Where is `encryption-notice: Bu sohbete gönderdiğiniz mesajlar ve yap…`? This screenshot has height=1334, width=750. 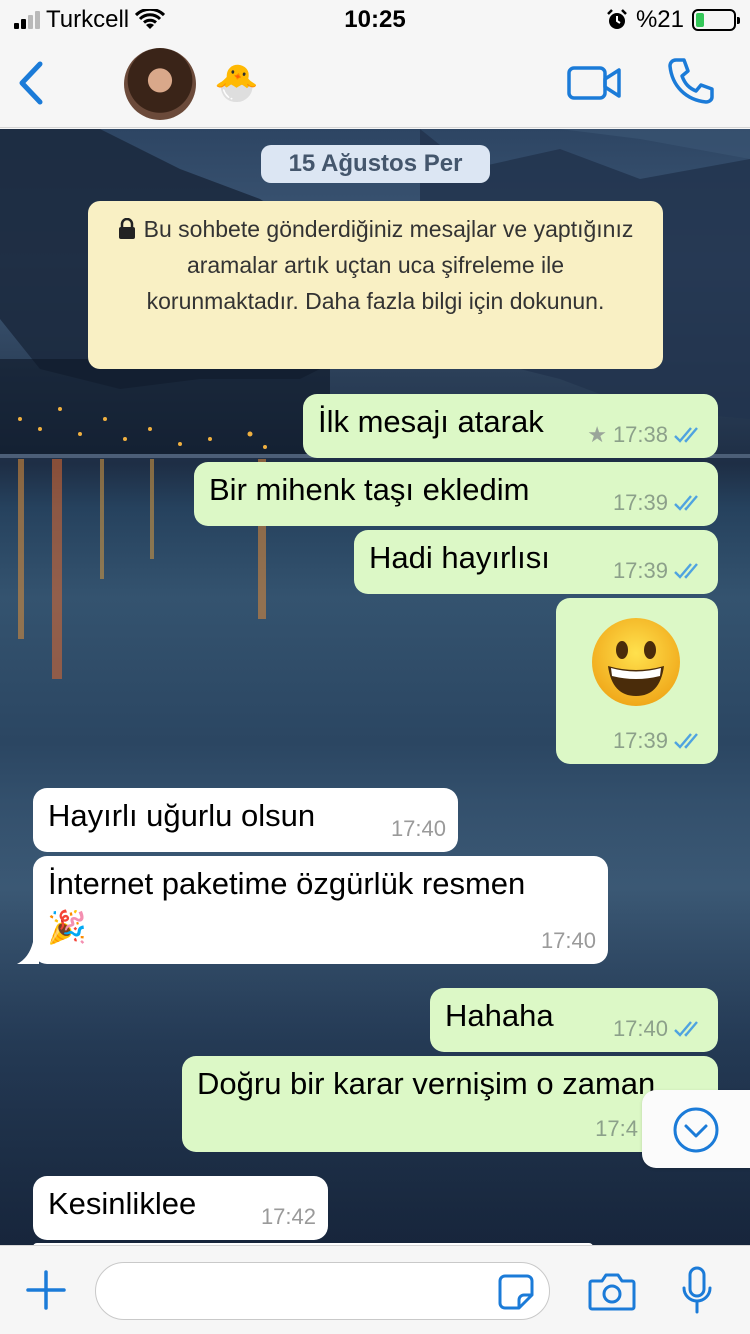 encryption-notice: Bu sohbete gönderdiğiniz mesajlar ve yap… is located at coordinates (375, 285).